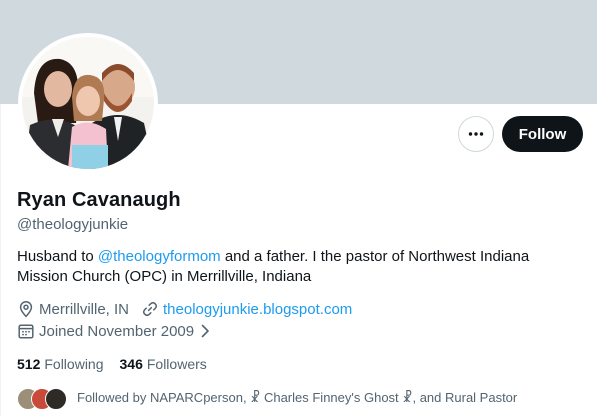 This screenshot has height=416, width=597. Describe the element at coordinates (99, 200) in the screenshot. I see `profile-name: Ryan Cavanaugh` at that location.